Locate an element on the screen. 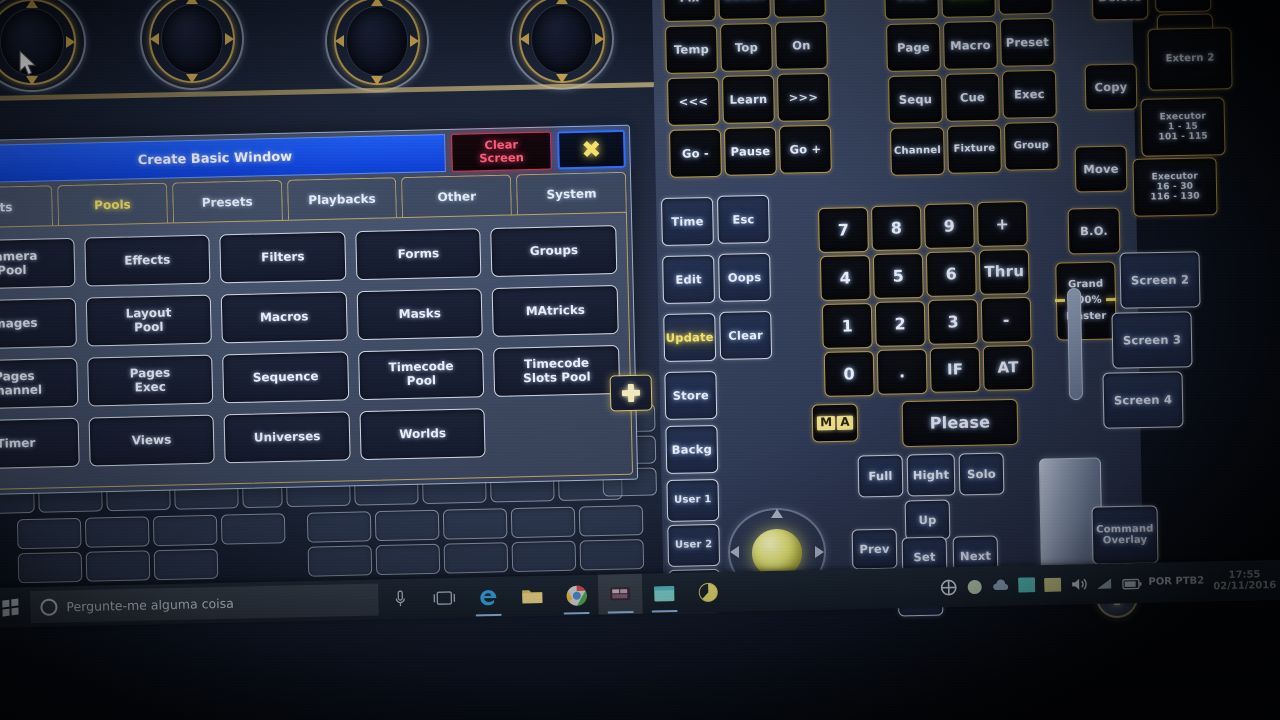 The height and width of the screenshot is (720, 1280). window-icon is located at coordinates (664, 593).